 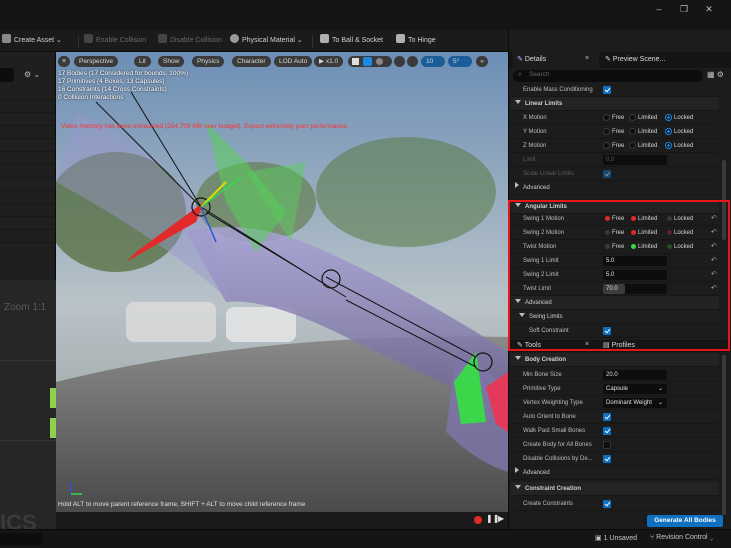 I want to click on stat-line: 0 Collision Interactions, so click(x=91, y=97).